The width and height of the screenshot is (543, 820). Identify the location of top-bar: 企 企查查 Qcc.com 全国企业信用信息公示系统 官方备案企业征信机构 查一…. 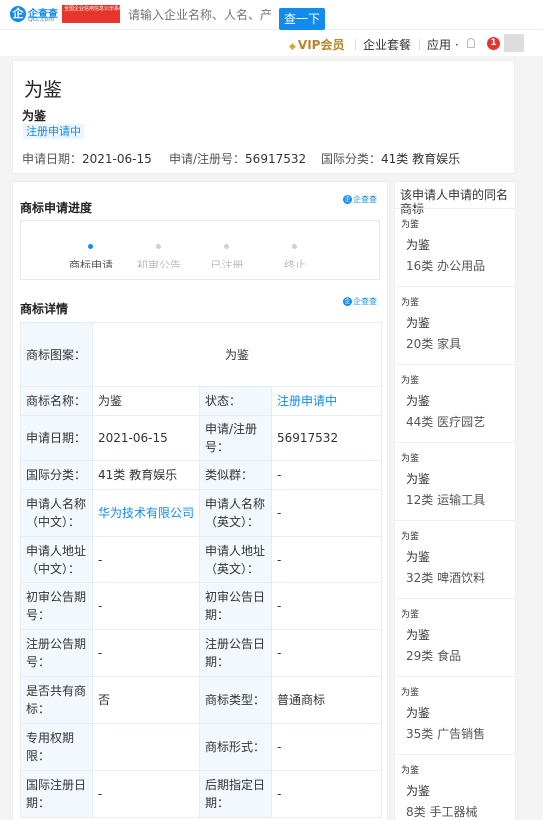
(271, 15).